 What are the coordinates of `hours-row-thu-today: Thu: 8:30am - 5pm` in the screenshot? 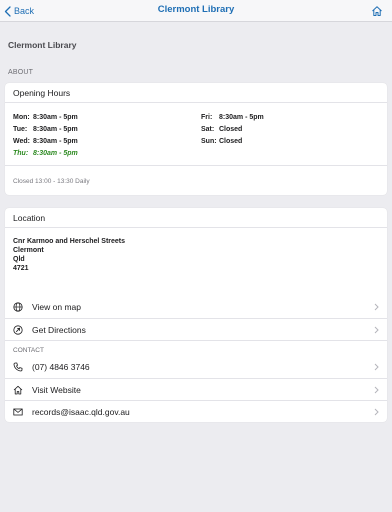 It's located at (45, 153).